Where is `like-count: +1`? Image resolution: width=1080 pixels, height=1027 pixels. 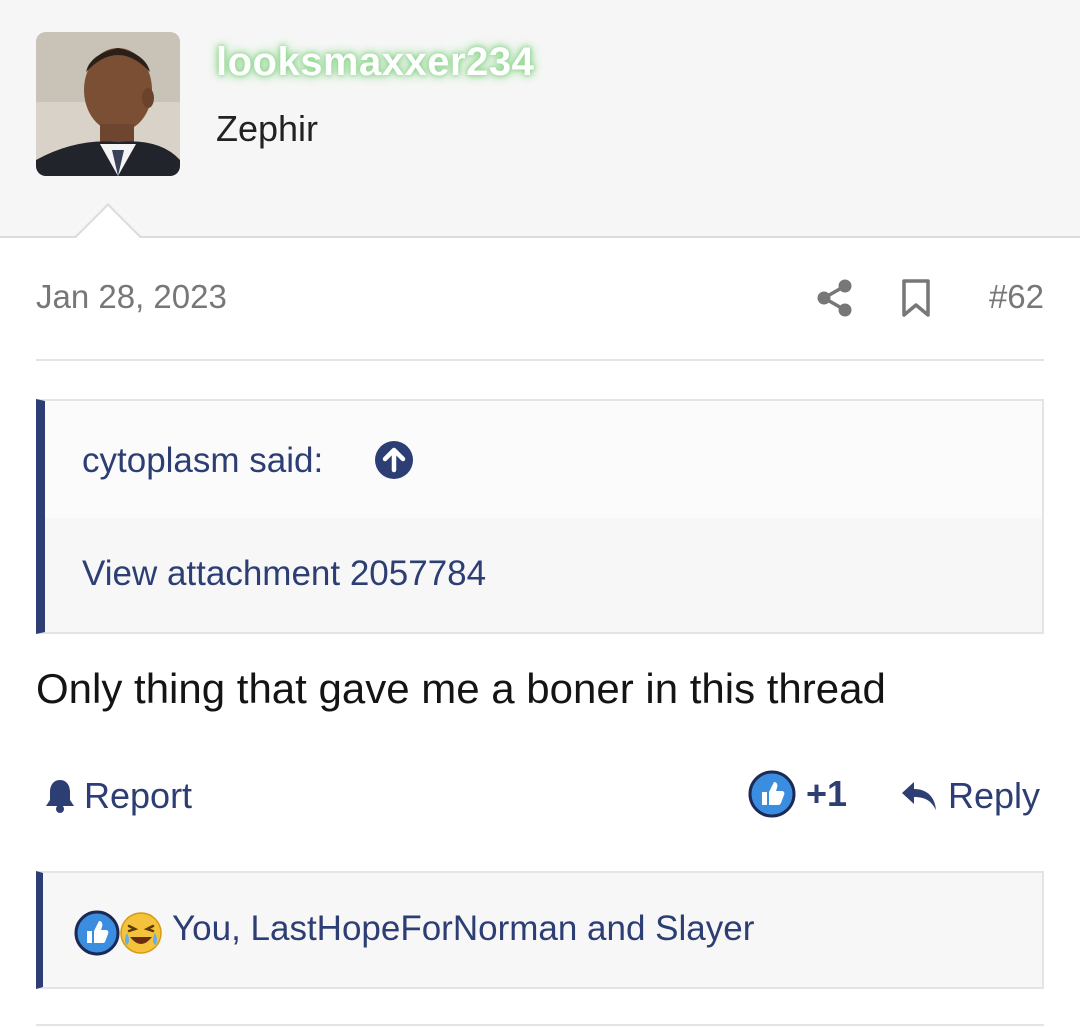
like-count: +1 is located at coordinates (827, 793).